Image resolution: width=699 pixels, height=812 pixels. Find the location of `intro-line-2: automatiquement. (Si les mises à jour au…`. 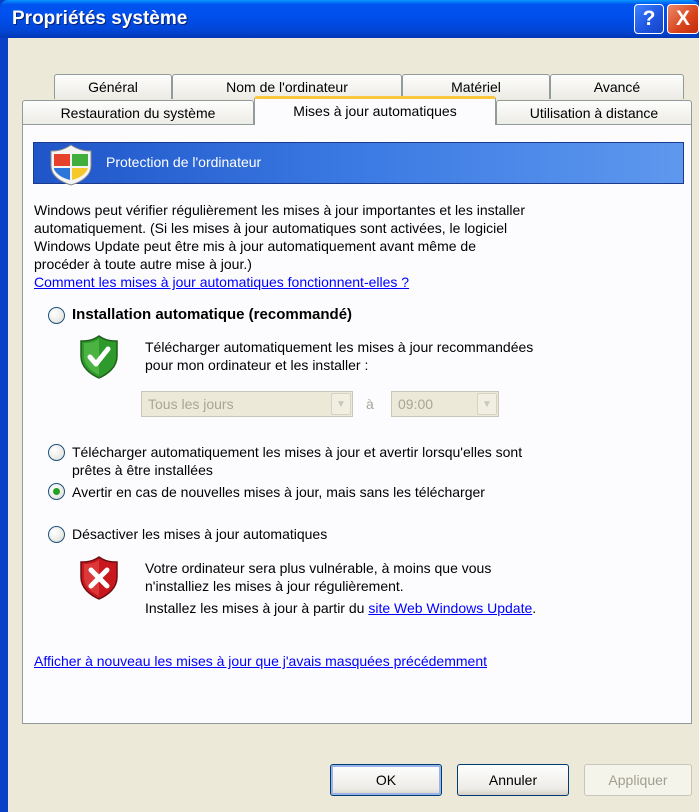

intro-line-2: automatiquement. (Si les mises à jour au… is located at coordinates (271, 228).